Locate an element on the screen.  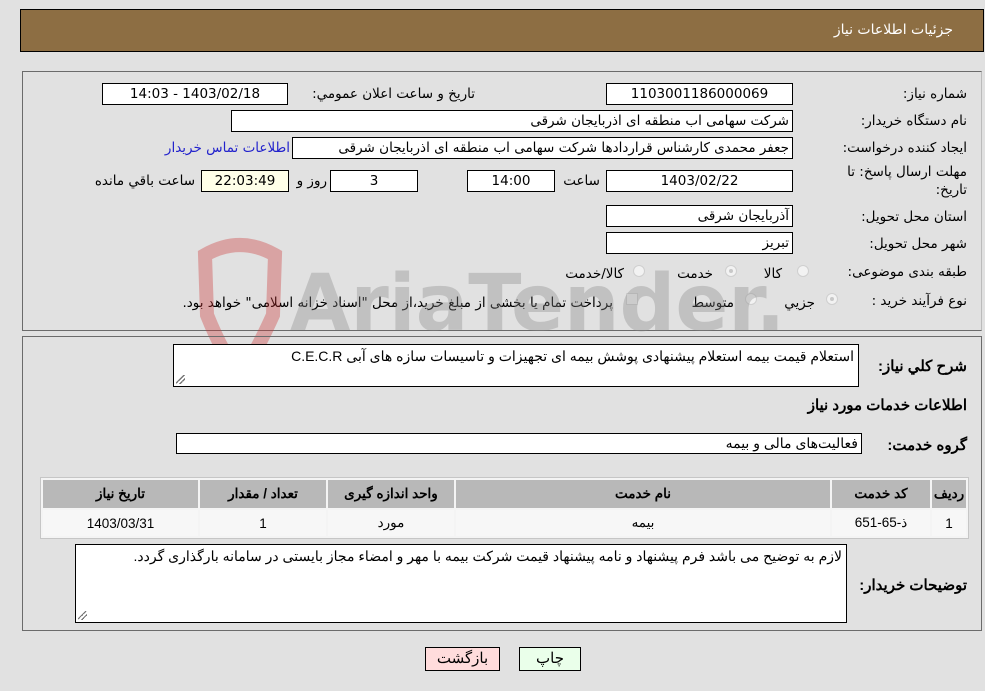
days-label: روز و is located at coordinates (311, 181).